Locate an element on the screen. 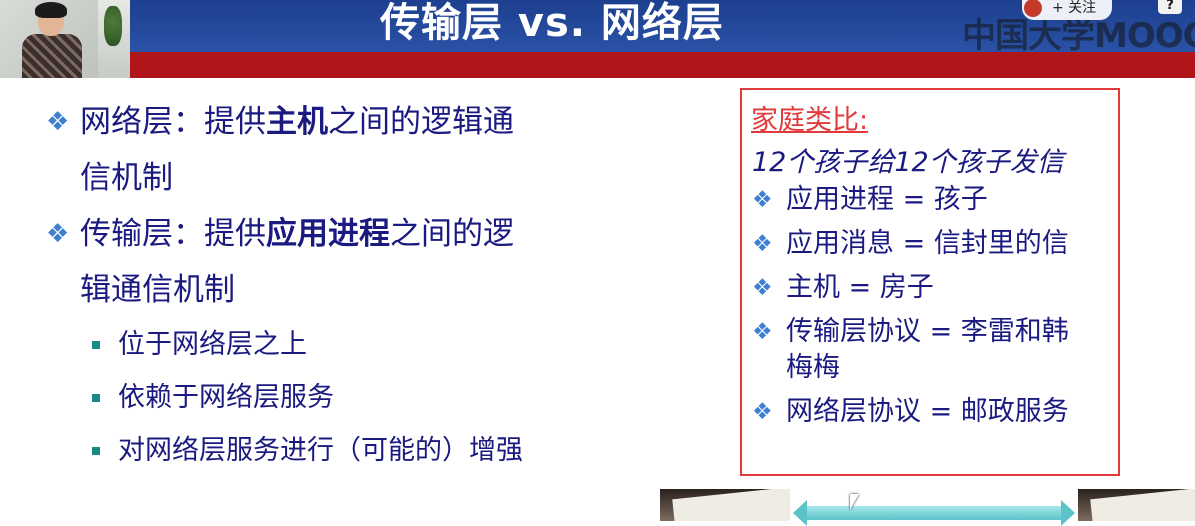  analogy-item: ❖ 传输层协议 = 李雷和韩 梅梅 is located at coordinates (910, 349).